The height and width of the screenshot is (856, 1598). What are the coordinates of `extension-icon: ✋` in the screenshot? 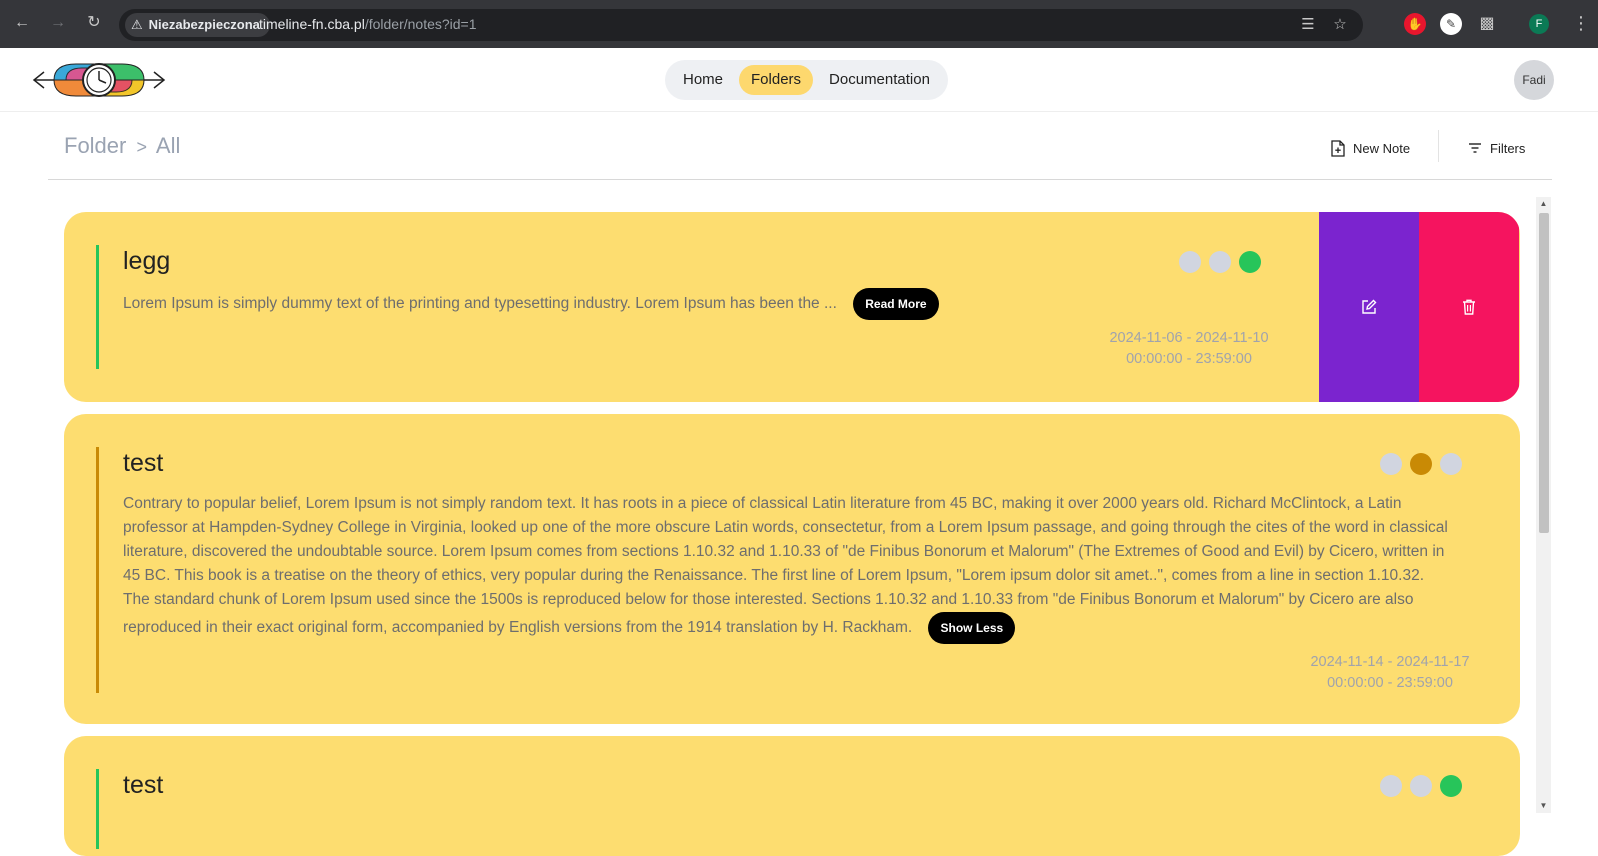 It's located at (1415, 24).